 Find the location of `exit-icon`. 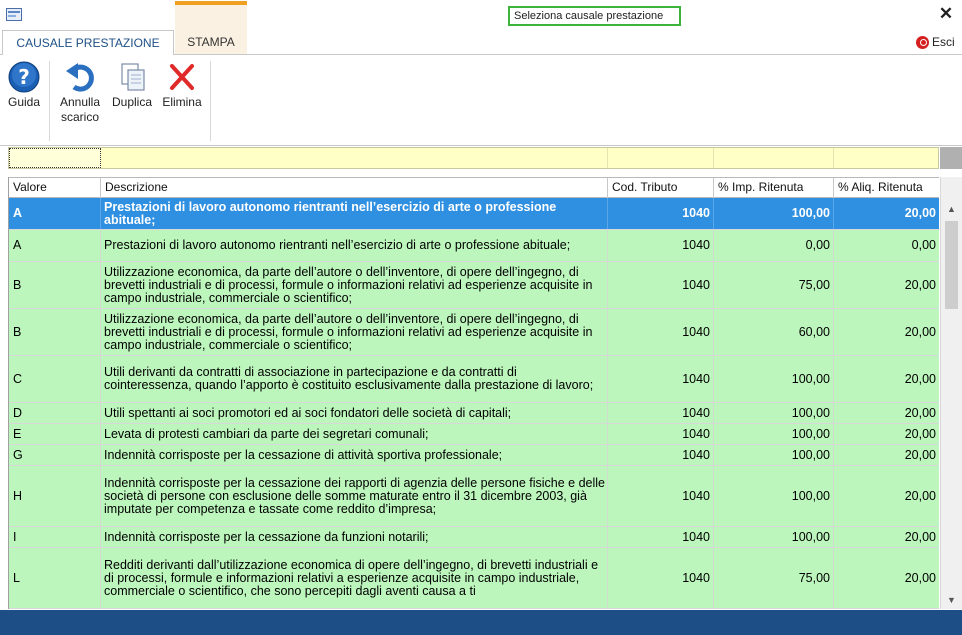

exit-icon is located at coordinates (922, 42).